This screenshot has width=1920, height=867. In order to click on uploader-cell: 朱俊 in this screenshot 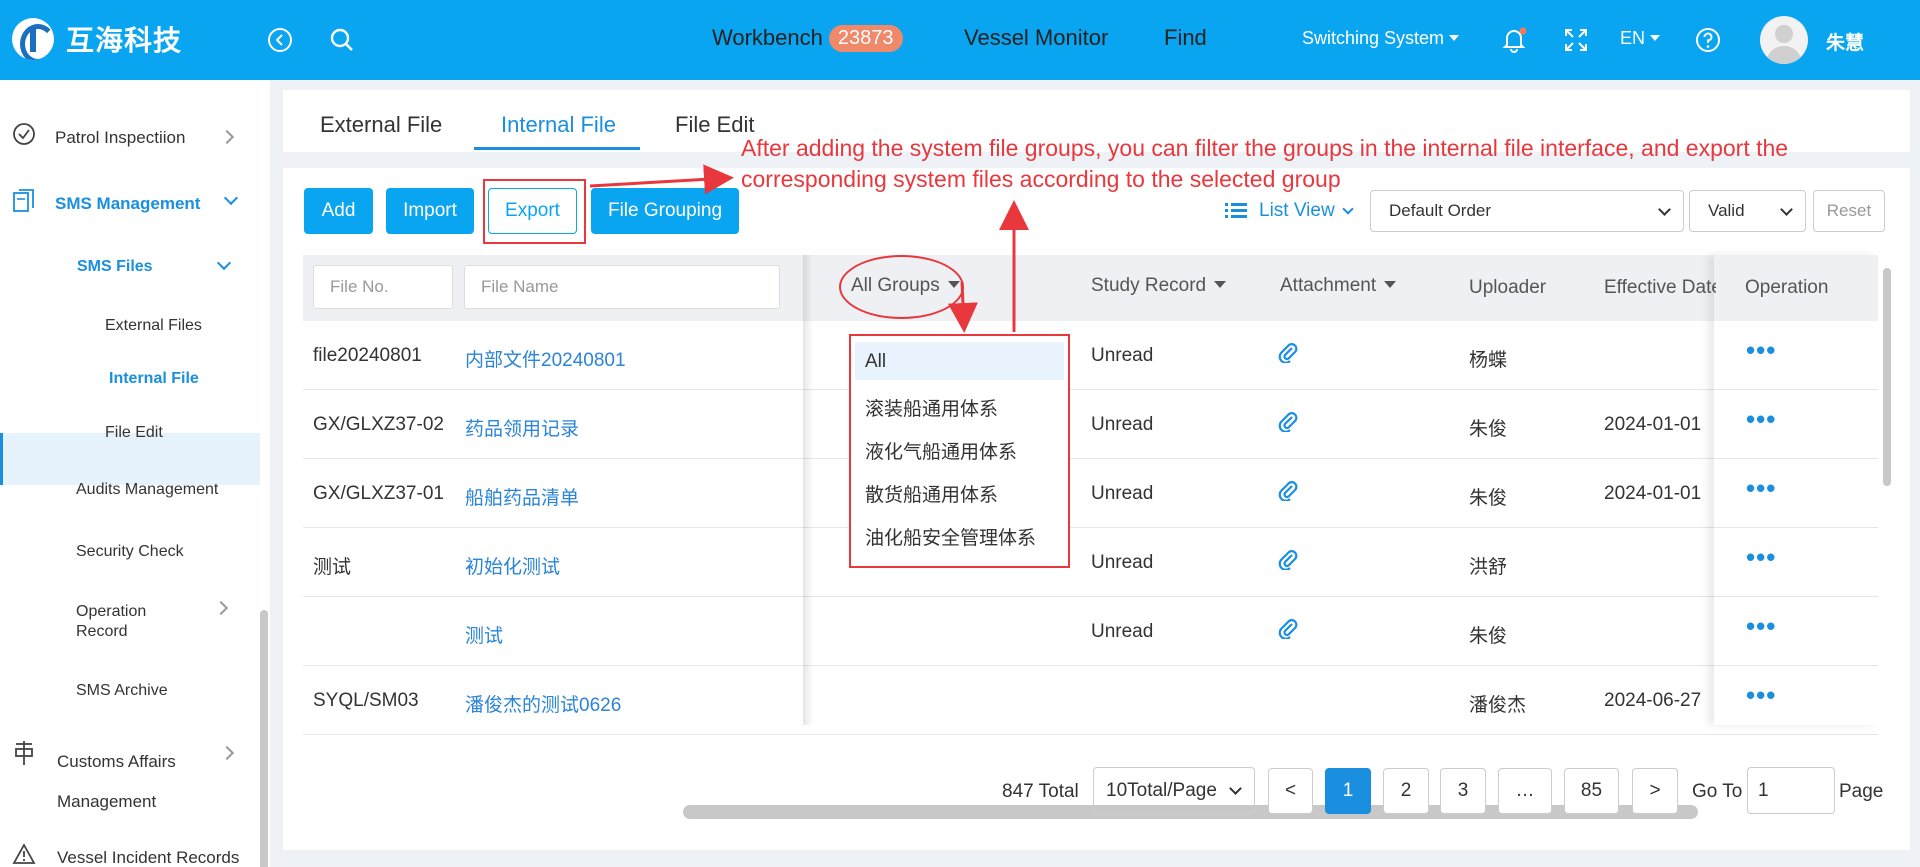, I will do `click(1488, 636)`.